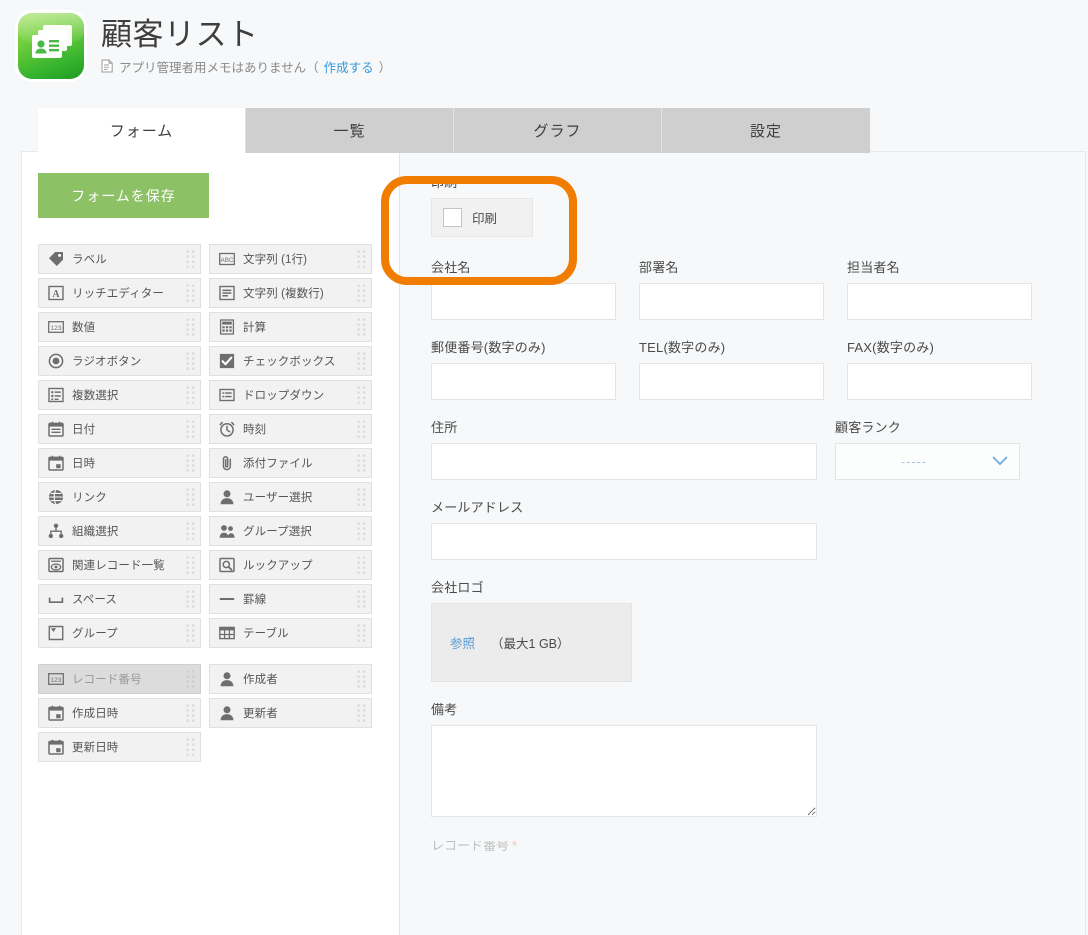  I want to click on radio-button-icon, so click(56, 361).